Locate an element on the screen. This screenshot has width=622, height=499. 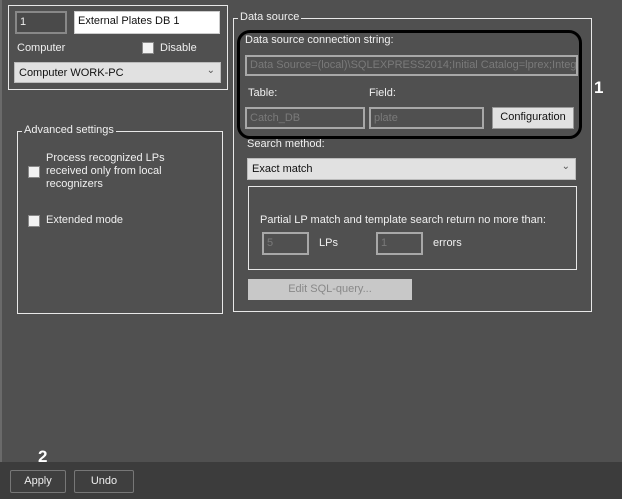
search-method-value: Exact match is located at coordinates (282, 169).